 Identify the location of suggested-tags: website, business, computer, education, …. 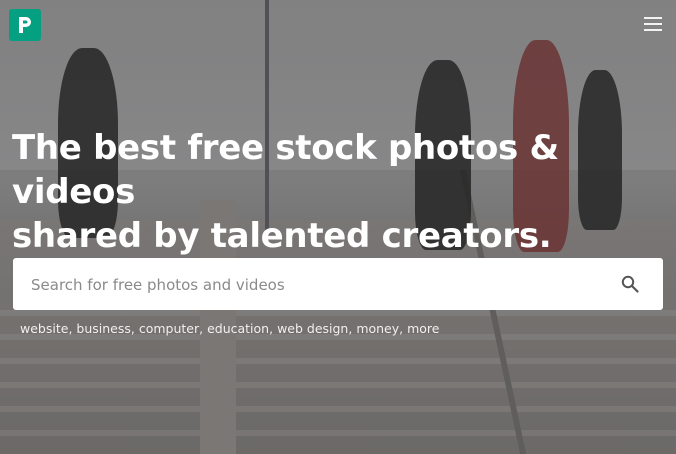
(230, 328).